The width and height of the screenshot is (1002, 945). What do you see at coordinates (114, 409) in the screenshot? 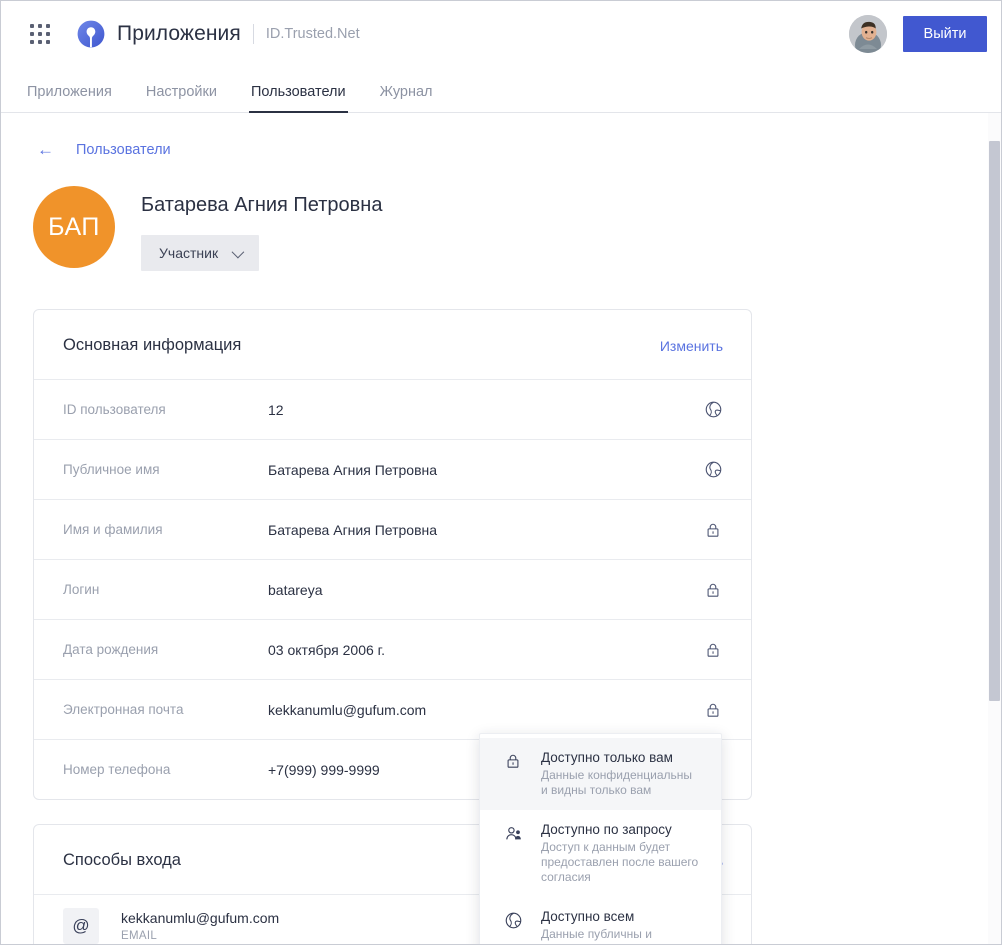
I see `row-label: ID пользователя` at bounding box center [114, 409].